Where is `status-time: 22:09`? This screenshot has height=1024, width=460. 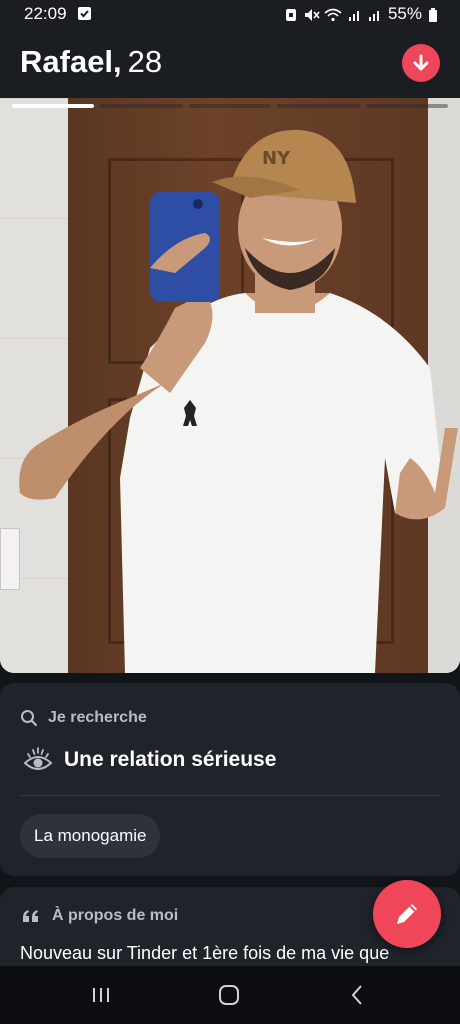
status-time: 22:09 is located at coordinates (45, 13).